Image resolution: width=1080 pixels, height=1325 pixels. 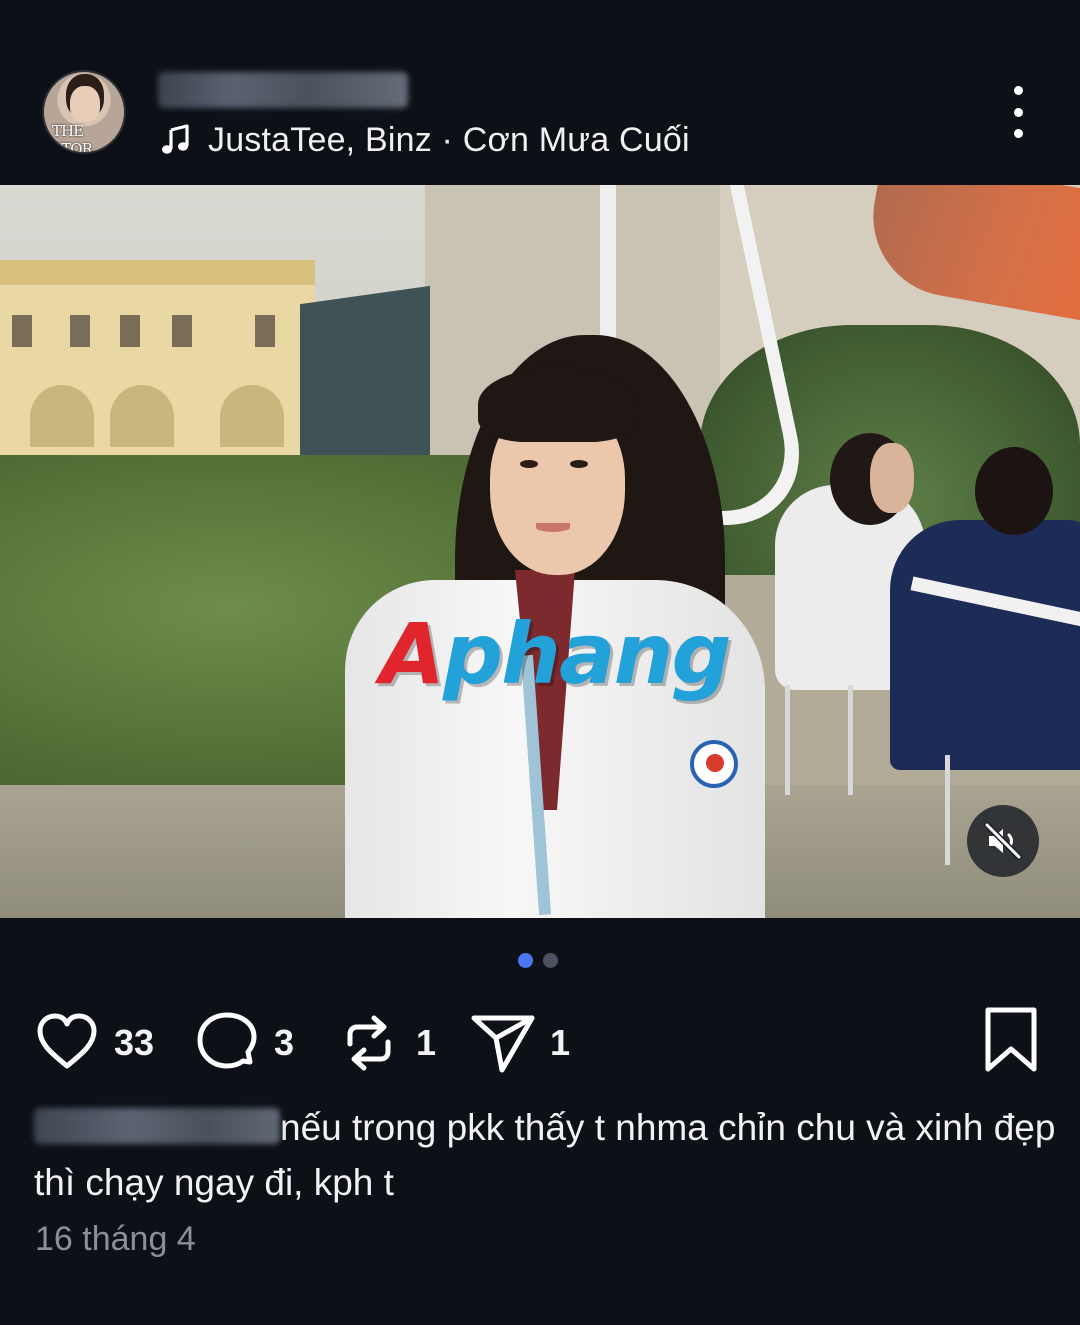 I want to click on mute-button, so click(x=1003, y=841).